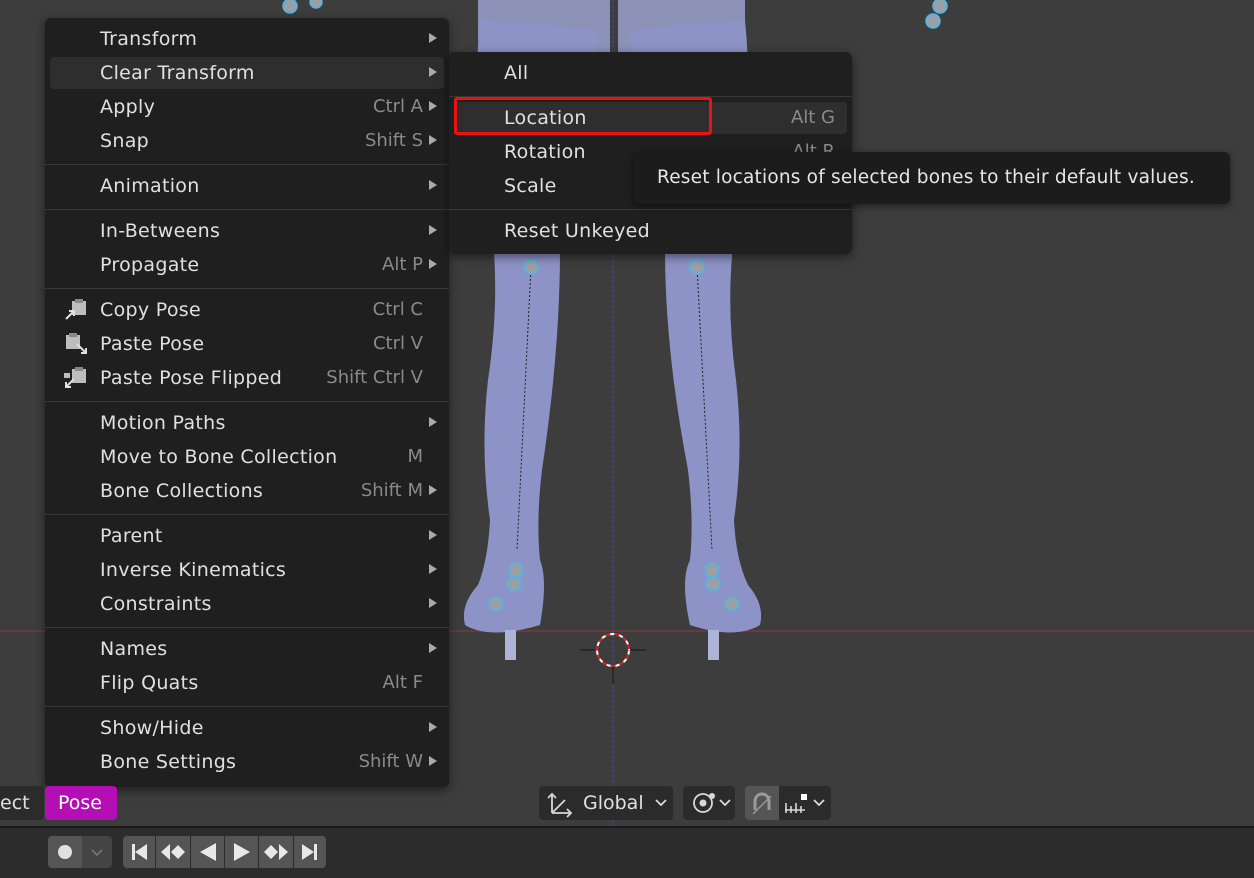  What do you see at coordinates (402, 264) in the screenshot?
I see `menu-item-shortcut: Alt P` at bounding box center [402, 264].